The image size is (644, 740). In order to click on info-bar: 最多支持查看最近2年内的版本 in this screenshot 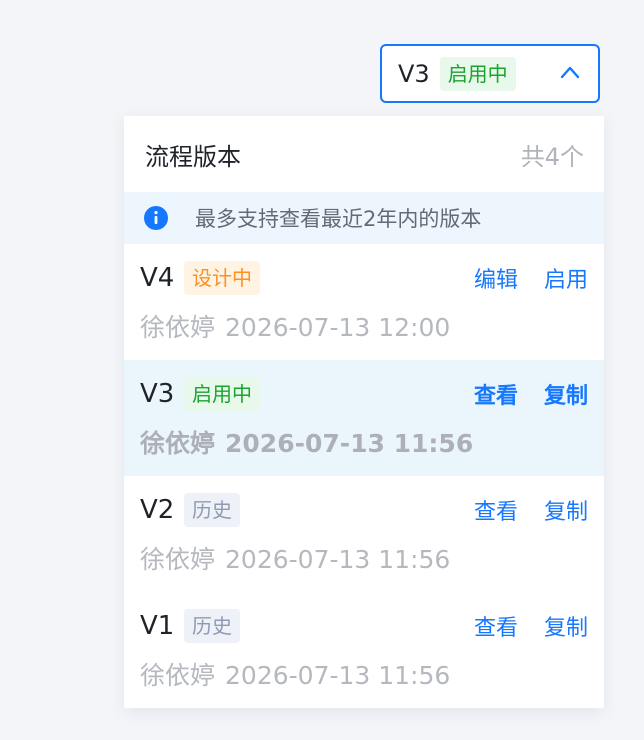, I will do `click(364, 218)`.